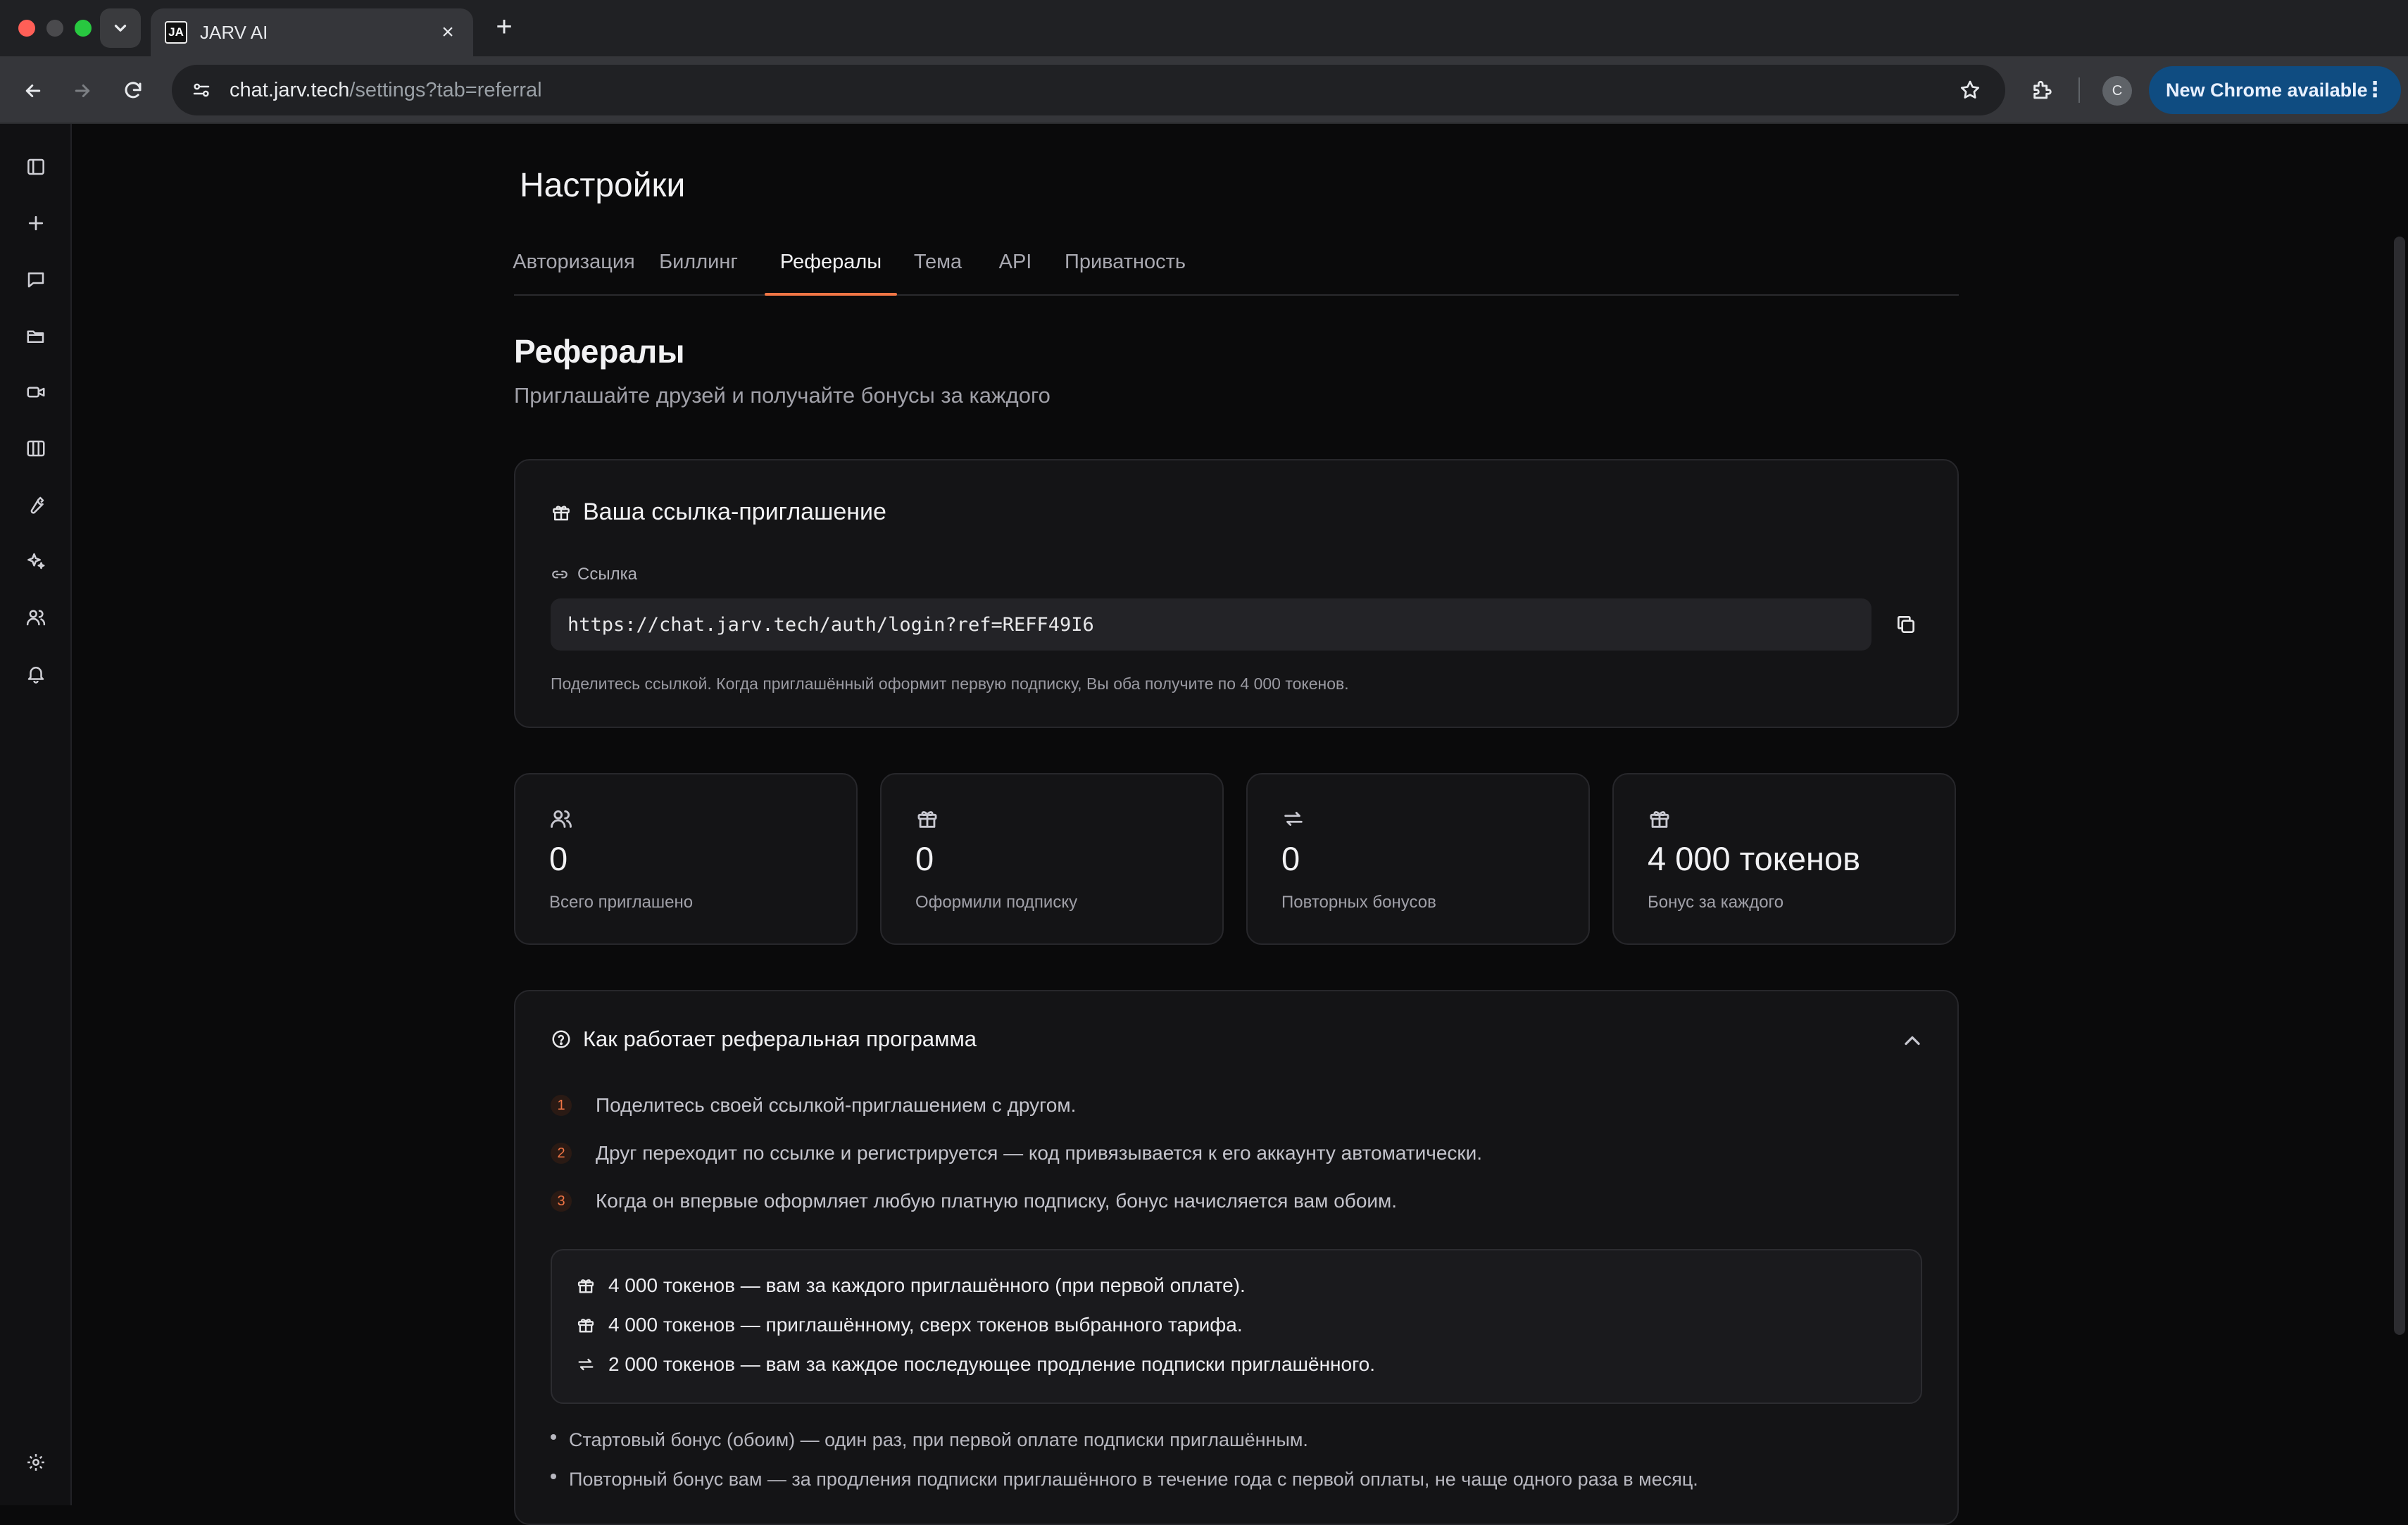  Describe the element at coordinates (36, 335) in the screenshot. I see `folder-icon` at that location.